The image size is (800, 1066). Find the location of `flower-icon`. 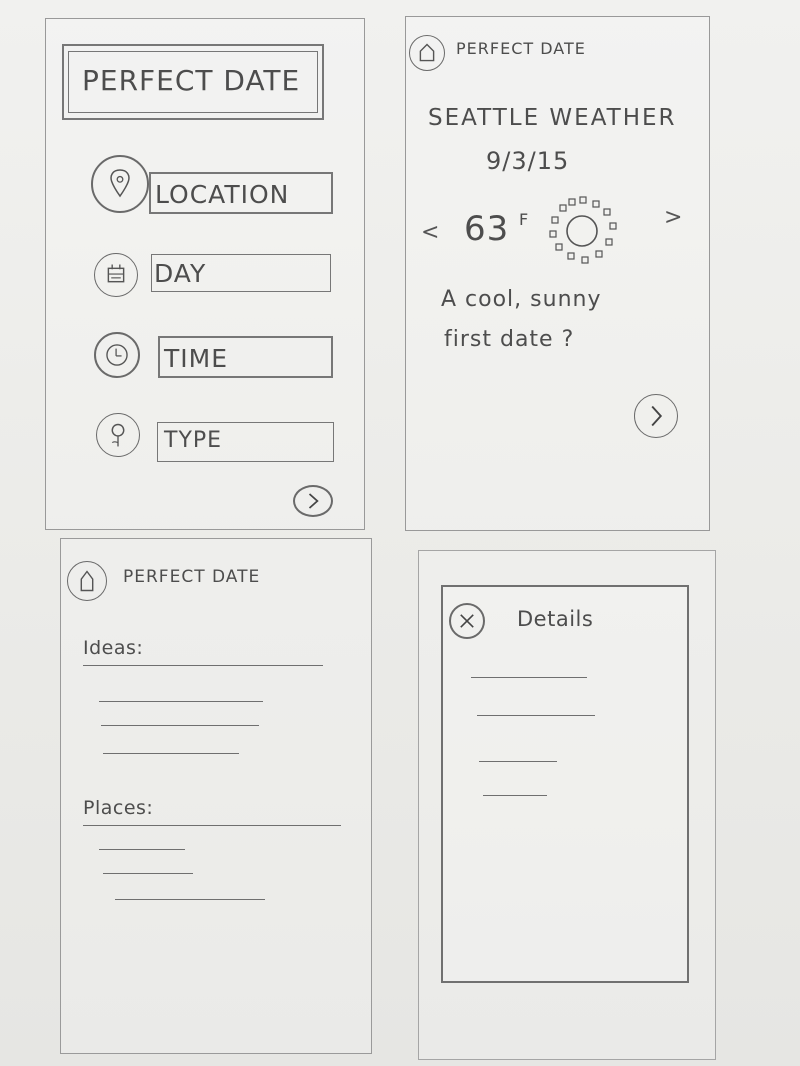

flower-icon is located at coordinates (118, 435).